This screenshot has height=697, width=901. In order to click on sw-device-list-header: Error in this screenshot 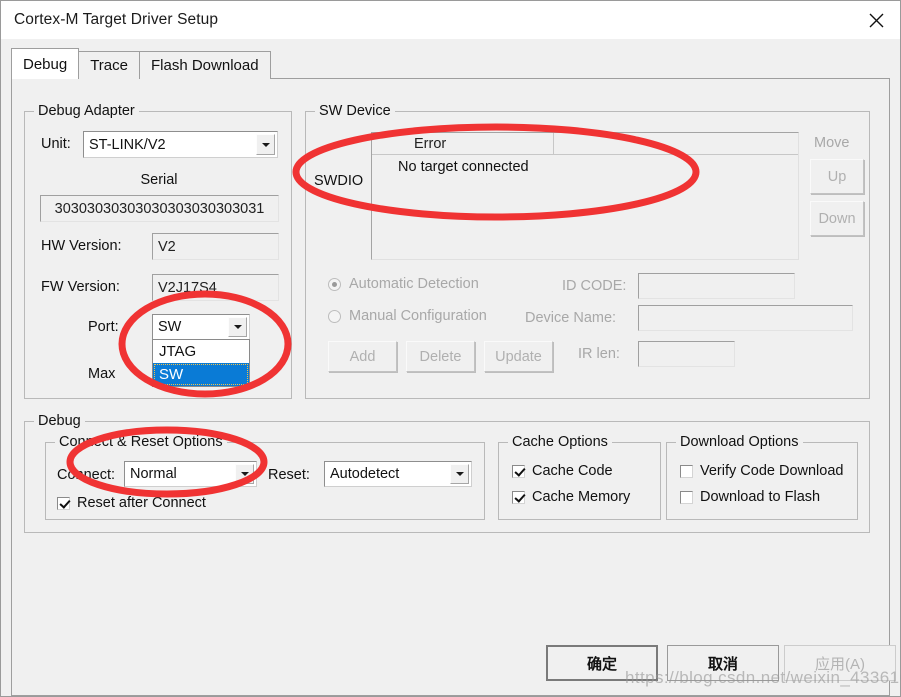, I will do `click(585, 144)`.